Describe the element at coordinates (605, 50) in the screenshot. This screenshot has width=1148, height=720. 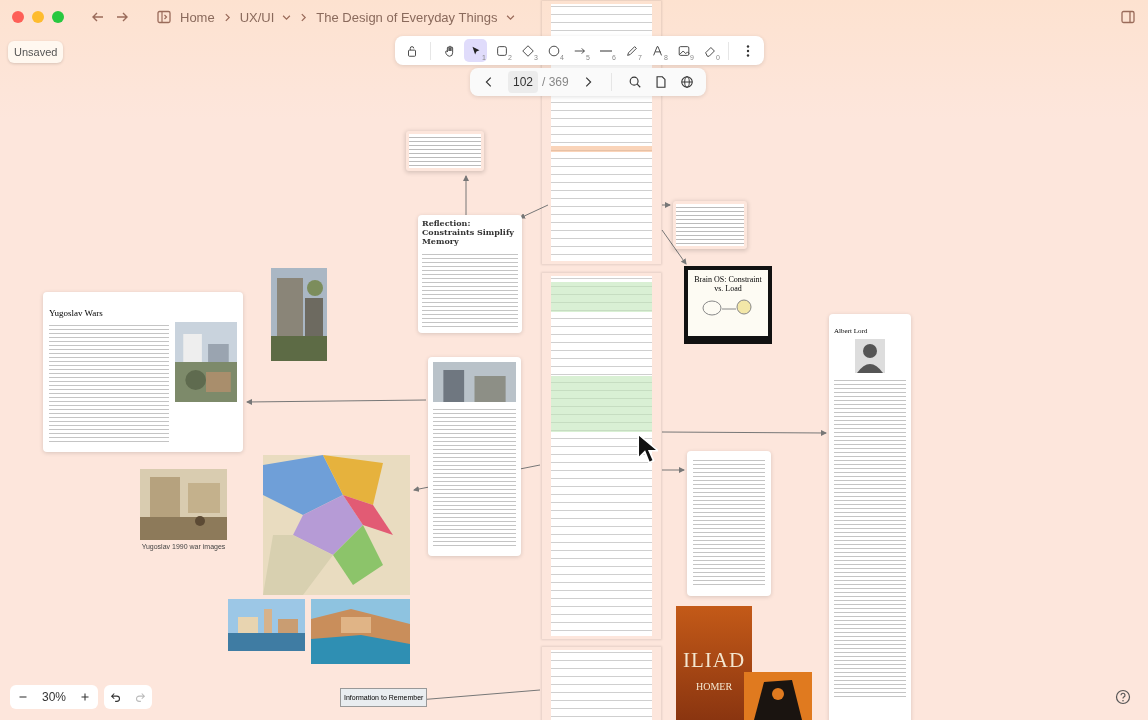
I see `line-icon` at that location.